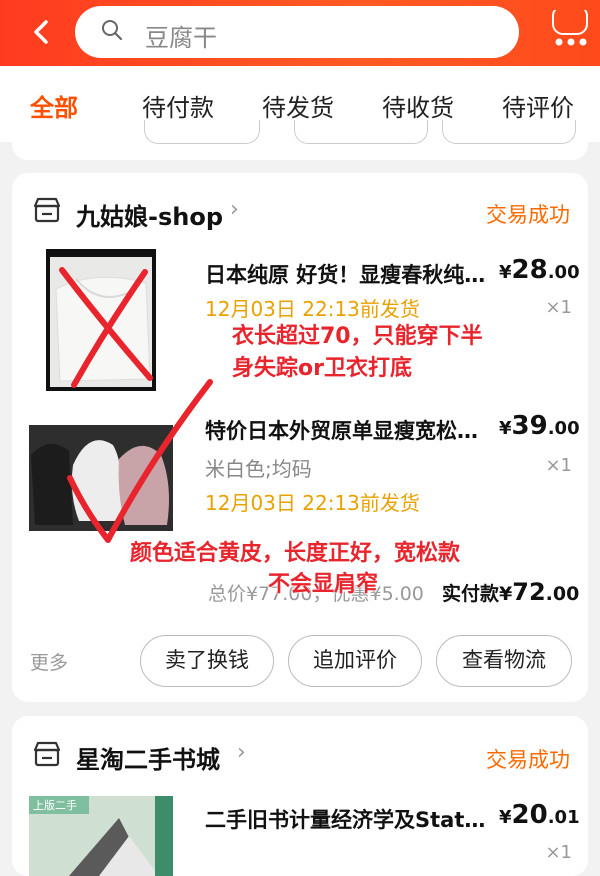 This screenshot has height=876, width=600. I want to click on annotation-text: 衣长超过70，只能穿下半, so click(357, 336).